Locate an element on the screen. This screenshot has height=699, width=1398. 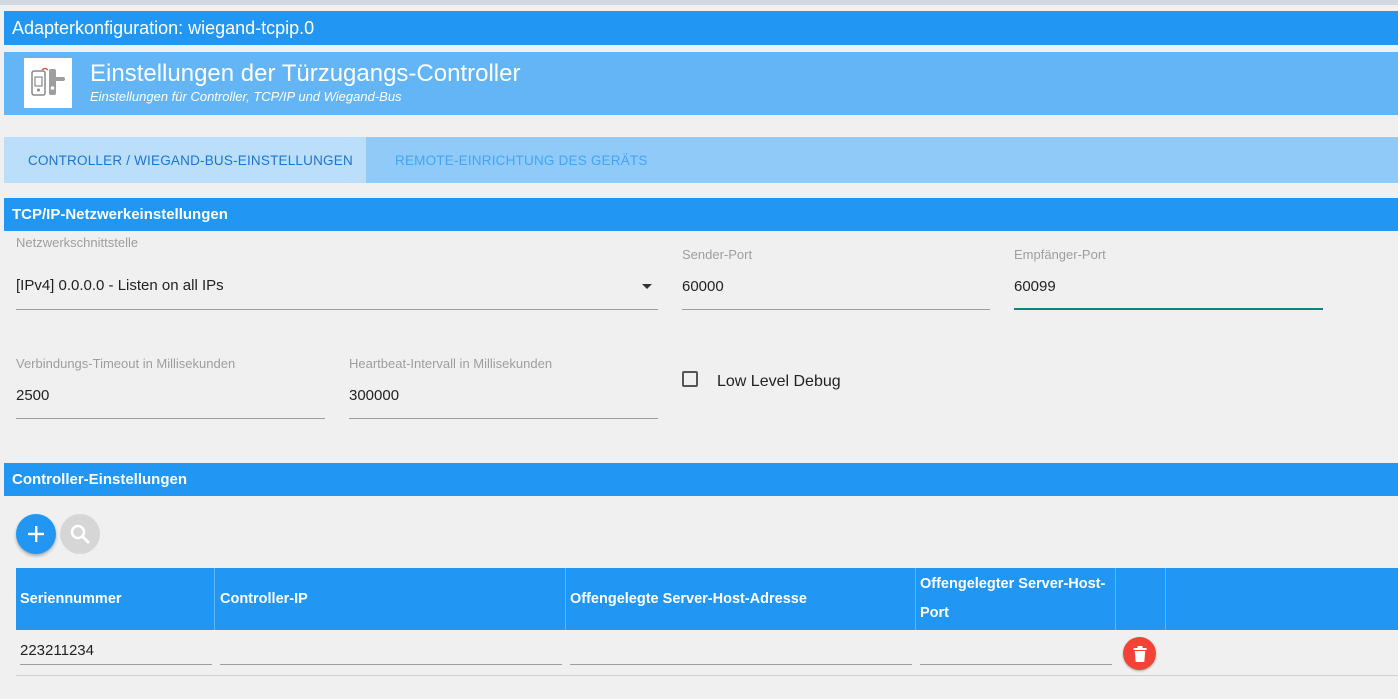
heartbeat-interval-underline is located at coordinates (503, 418).